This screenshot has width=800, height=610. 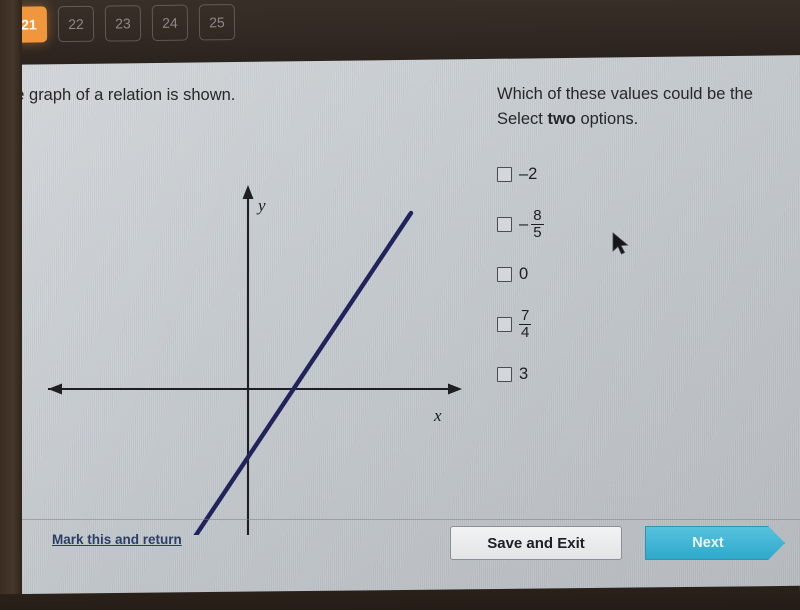 I want to click on question-nav-bar: 21 22 23 24 25, so click(x=400, y=33).